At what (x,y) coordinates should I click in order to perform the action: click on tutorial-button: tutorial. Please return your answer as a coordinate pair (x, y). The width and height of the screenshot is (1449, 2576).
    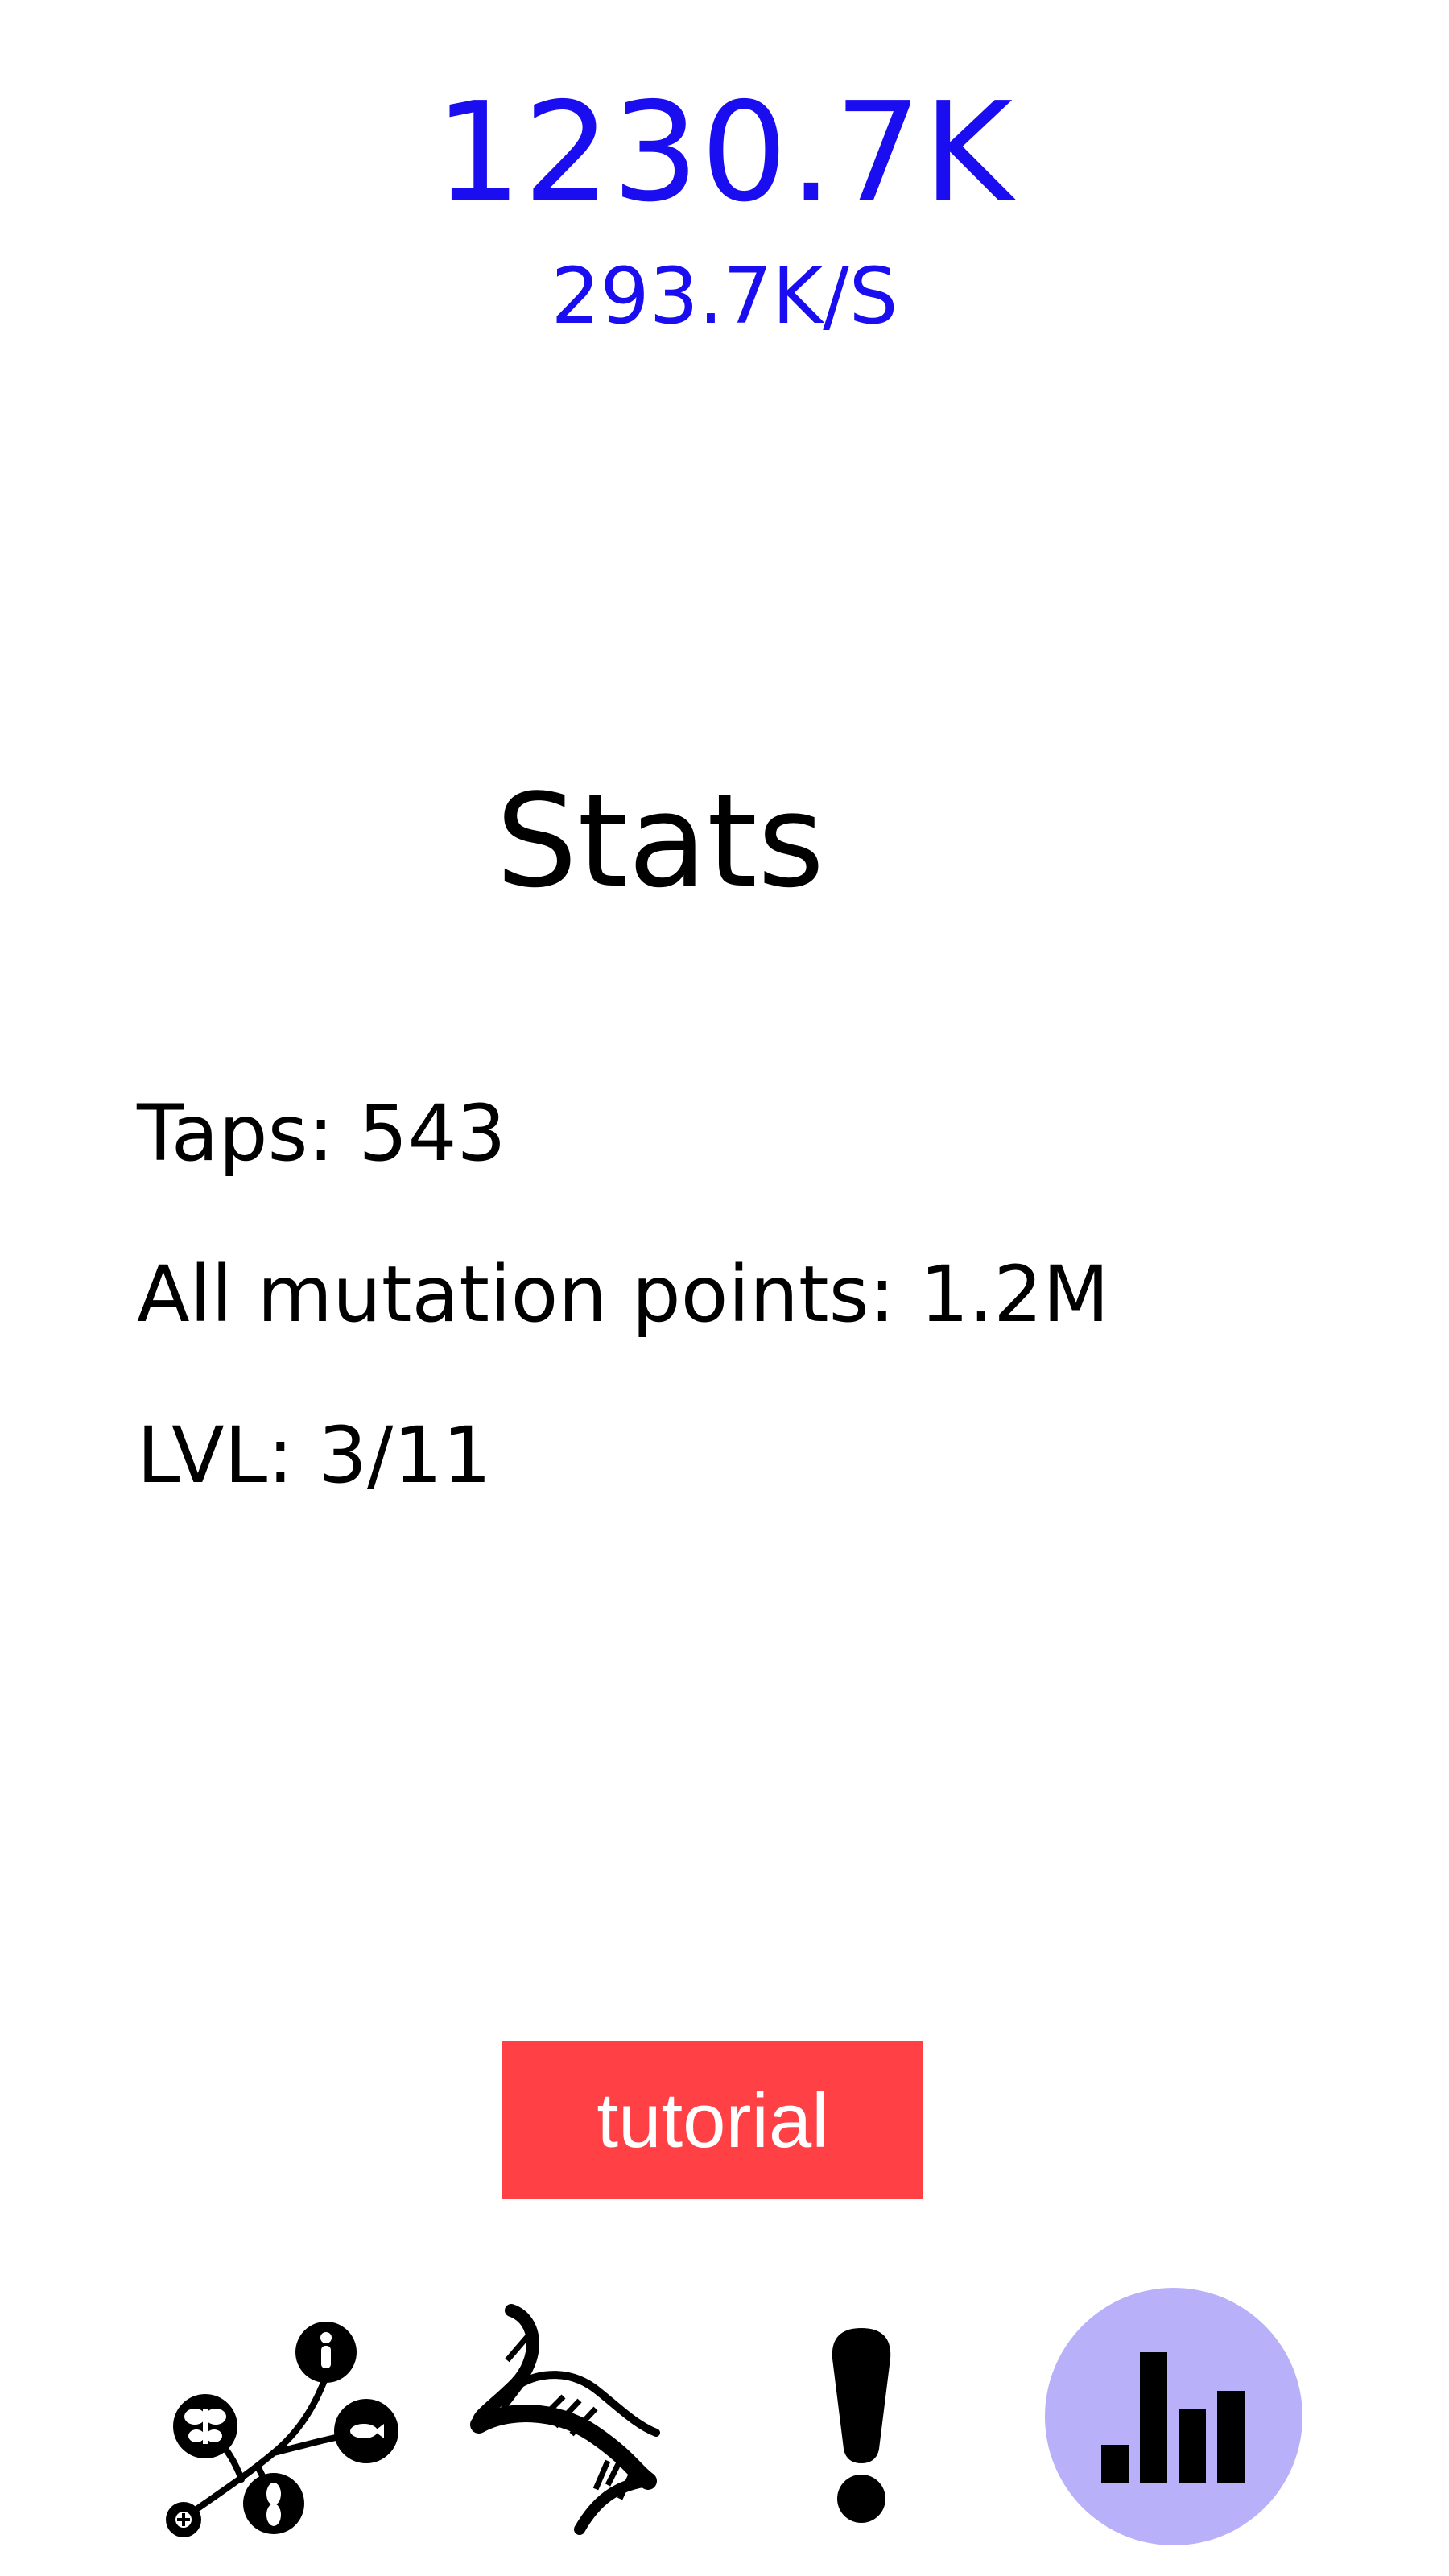
    Looking at the image, I should click on (712, 2120).